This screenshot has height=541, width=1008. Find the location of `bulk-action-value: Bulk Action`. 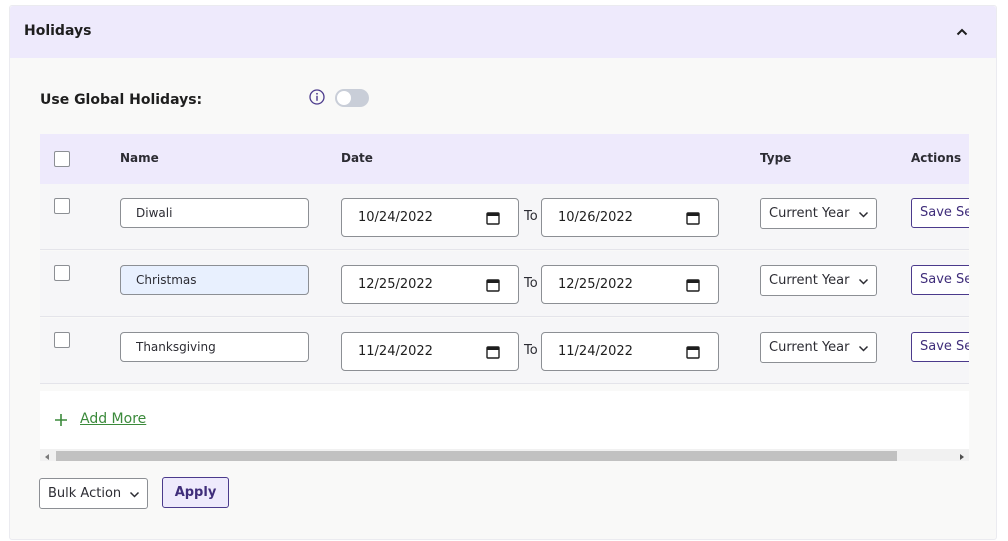

bulk-action-value: Bulk Action is located at coordinates (85, 493).